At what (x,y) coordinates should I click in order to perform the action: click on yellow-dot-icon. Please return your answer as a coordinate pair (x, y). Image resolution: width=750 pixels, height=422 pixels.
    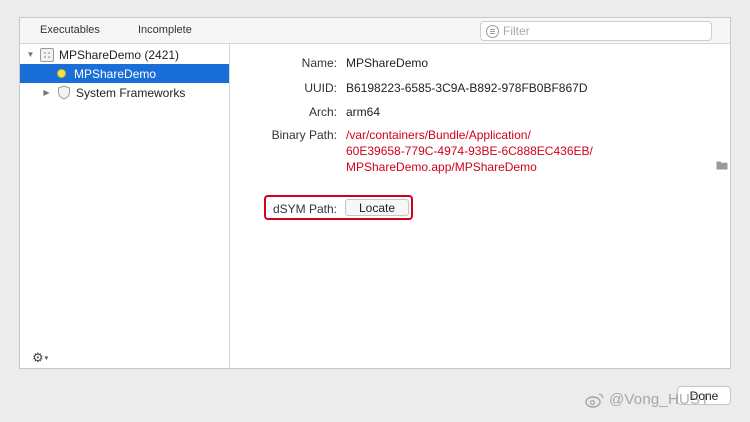
    Looking at the image, I should click on (61, 73).